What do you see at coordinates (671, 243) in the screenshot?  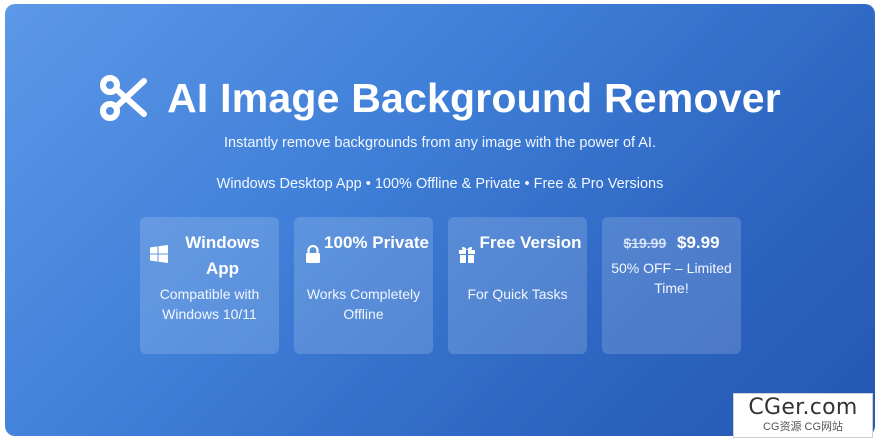 I see `price-row: $19.99 $9.99` at bounding box center [671, 243].